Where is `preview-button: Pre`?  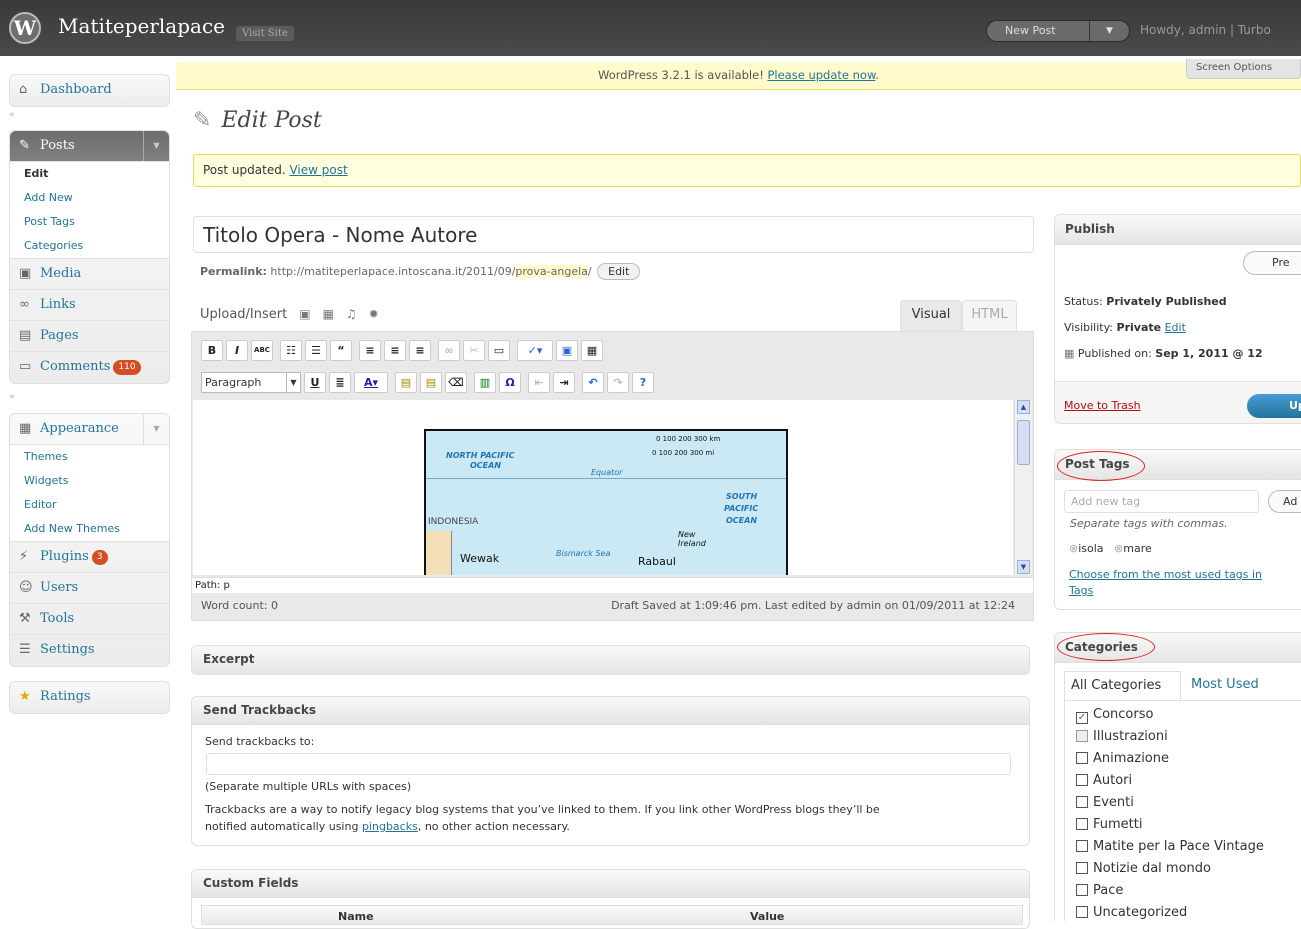
preview-button: Pre is located at coordinates (1272, 263).